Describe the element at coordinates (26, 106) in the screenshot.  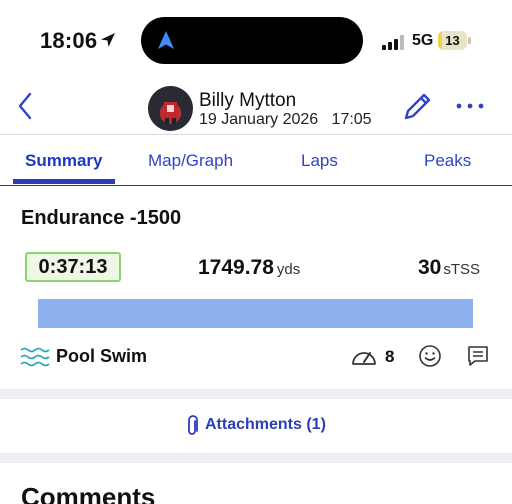
I see `back-button` at that location.